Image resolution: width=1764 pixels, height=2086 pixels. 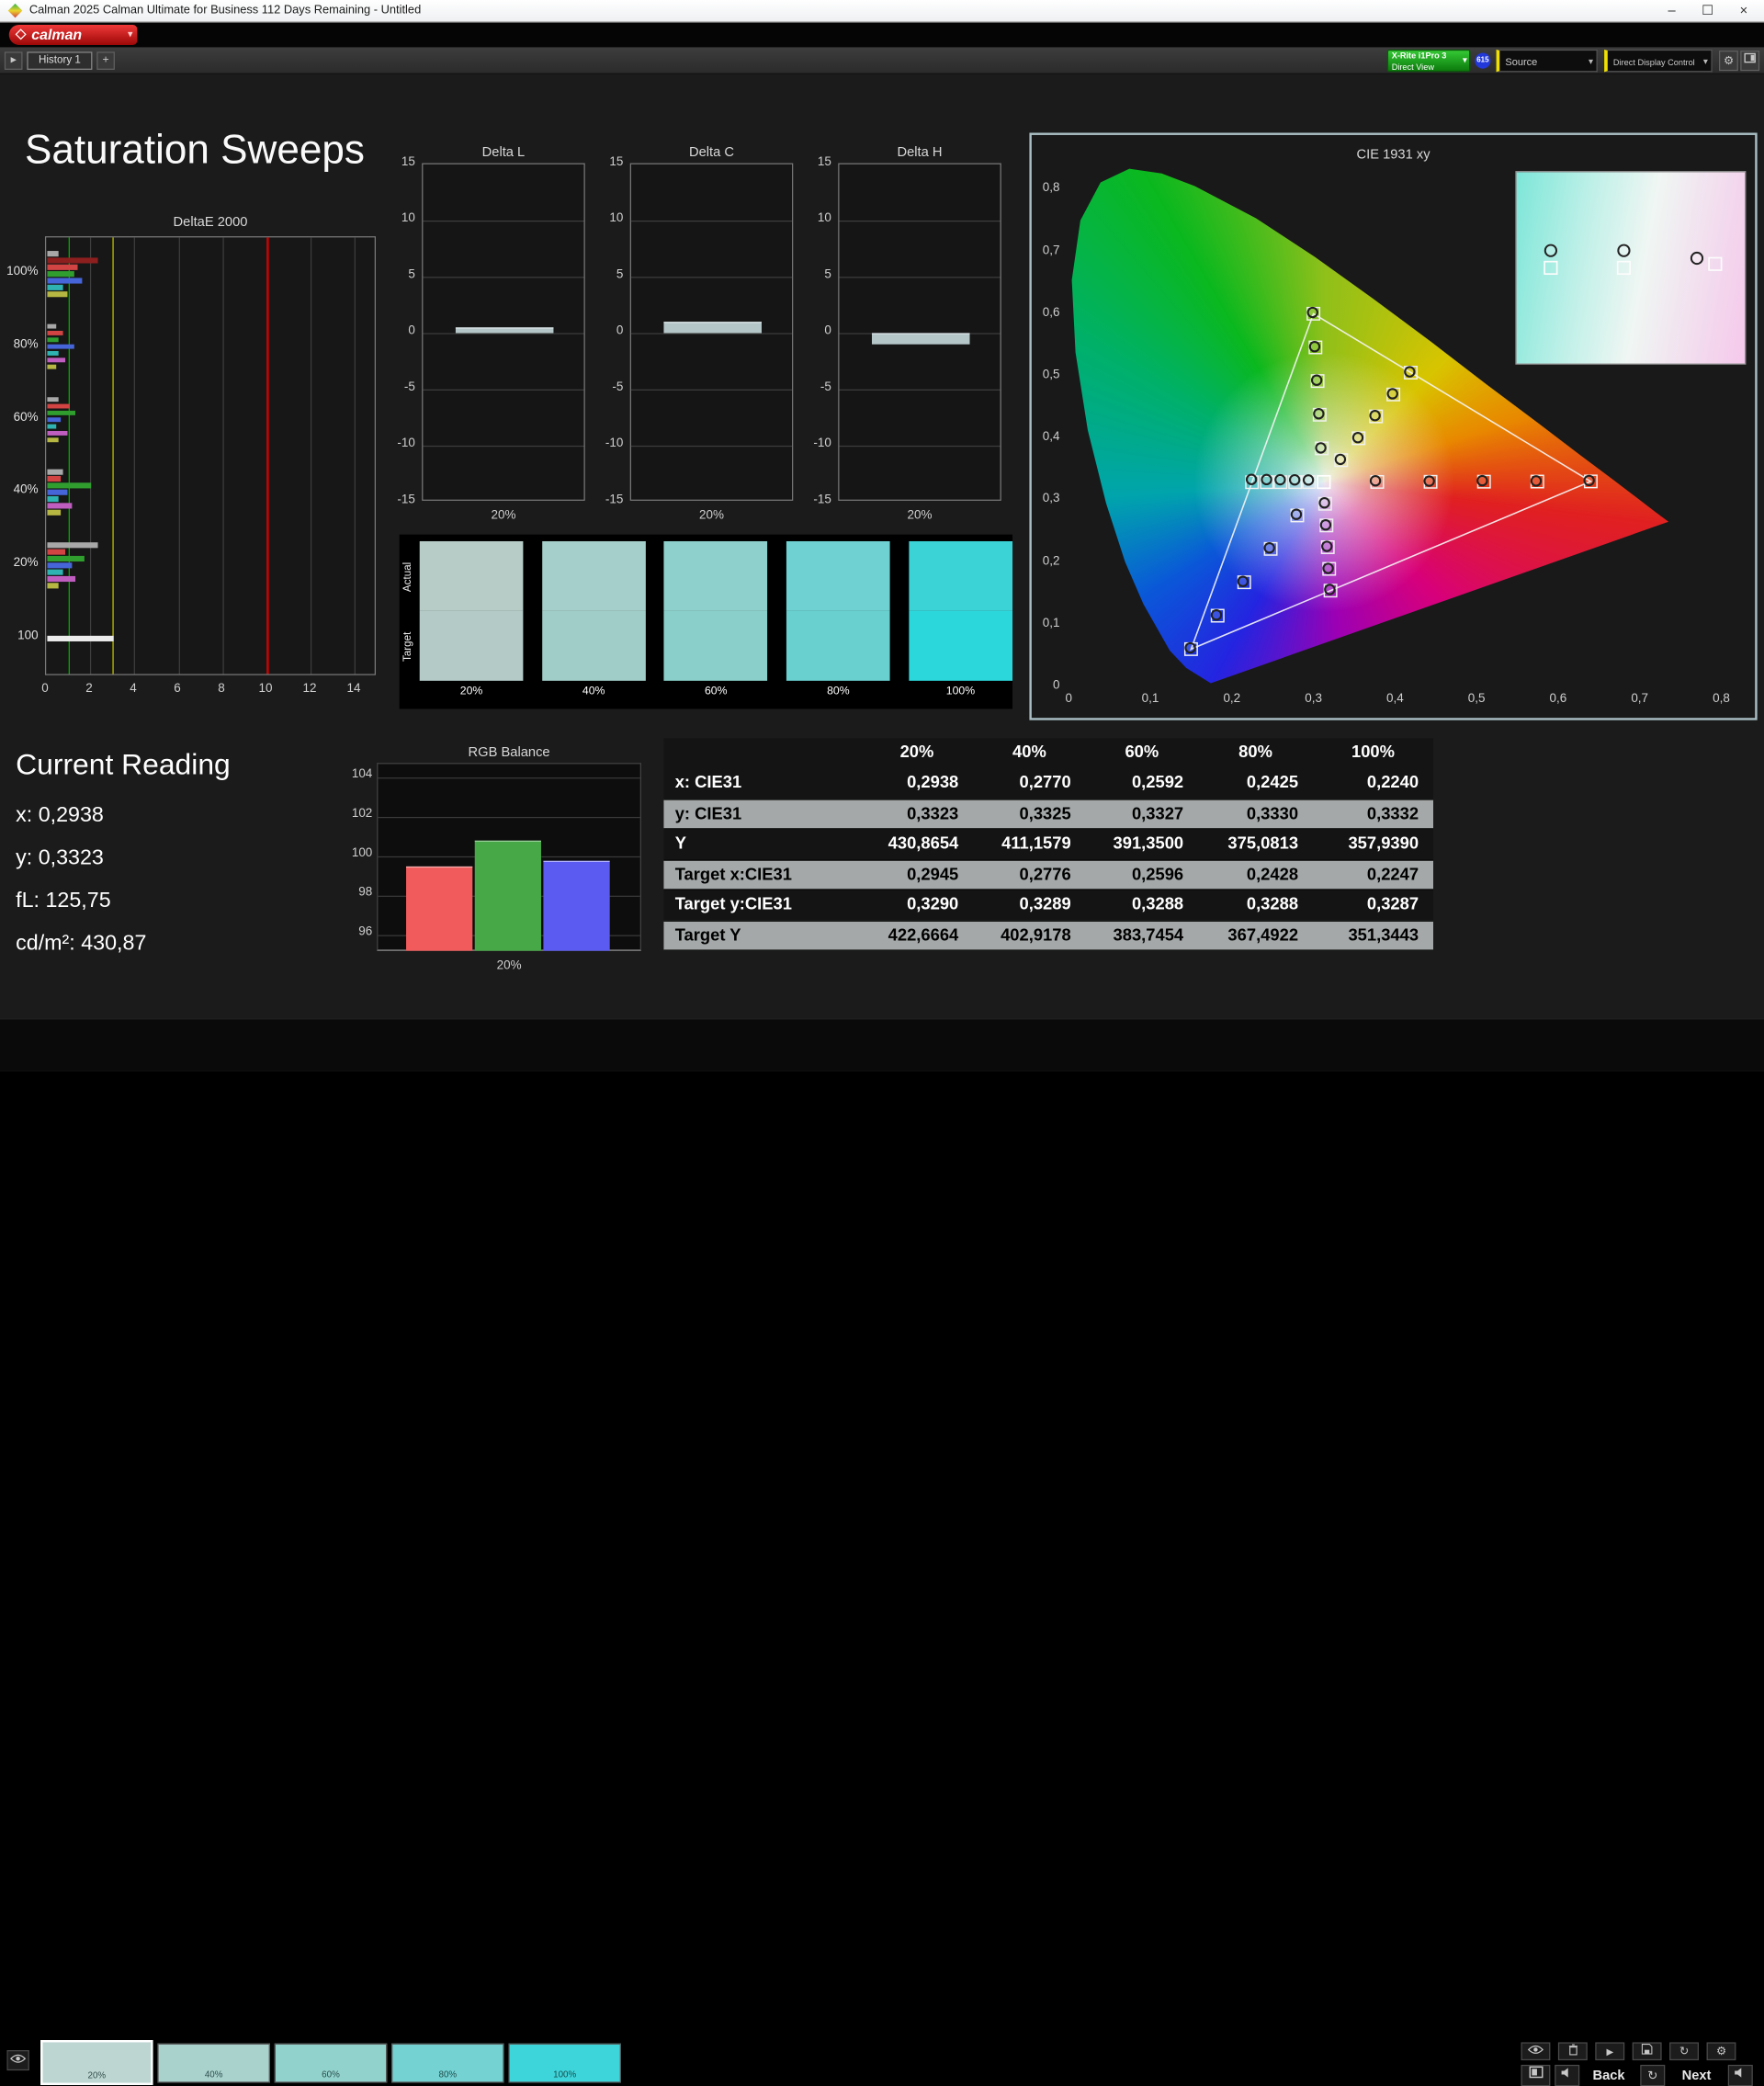 What do you see at coordinates (1610, 2051) in the screenshot?
I see `play-button: ▶` at bounding box center [1610, 2051].